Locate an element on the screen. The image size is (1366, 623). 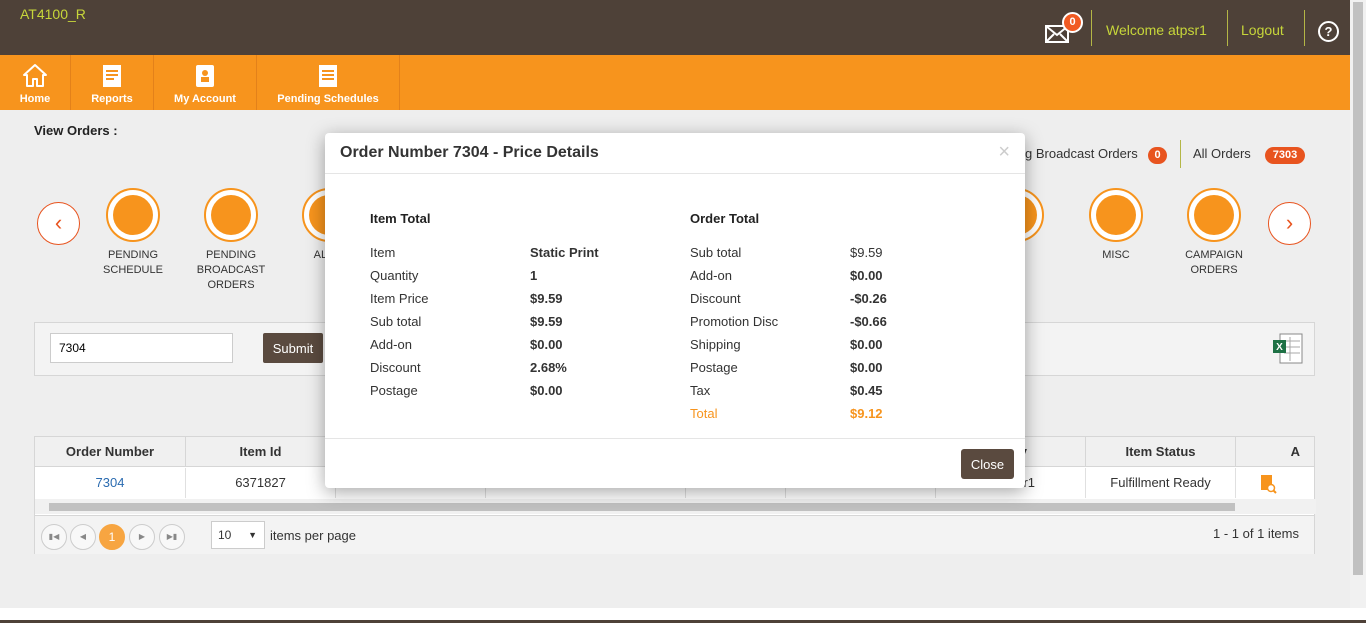
order-discount-value: -$0.26 is located at coordinates (868, 298).